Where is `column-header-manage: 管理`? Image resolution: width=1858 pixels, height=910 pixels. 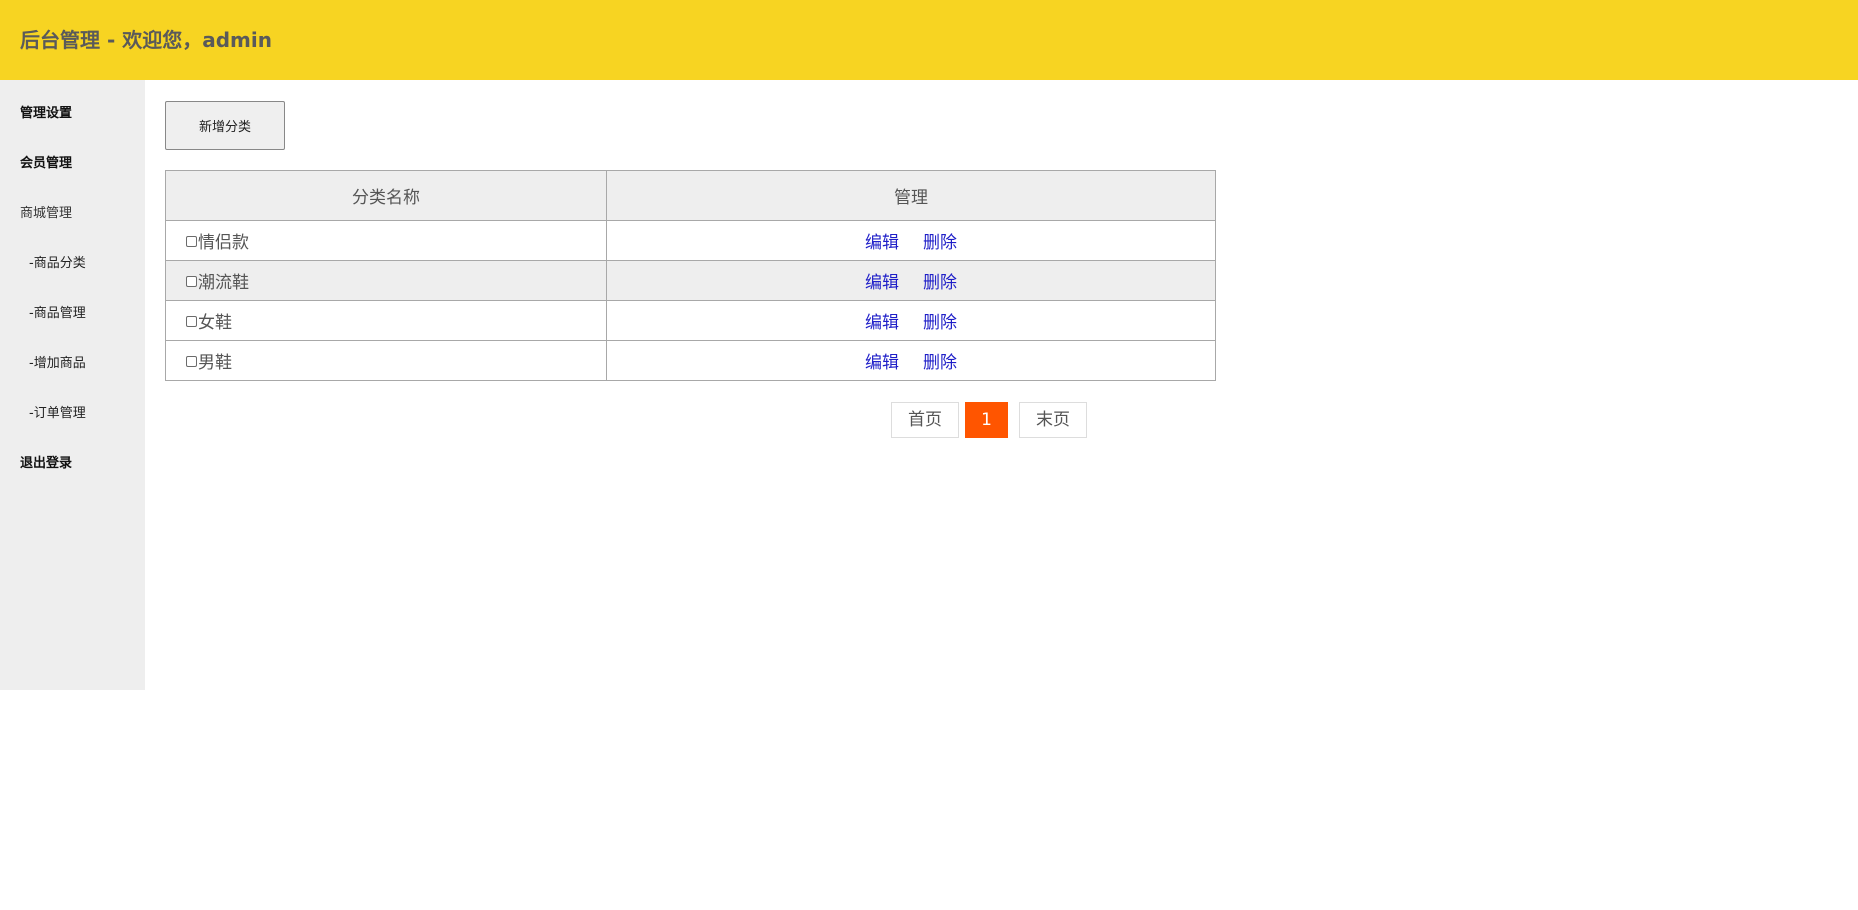 column-header-manage: 管理 is located at coordinates (911, 195).